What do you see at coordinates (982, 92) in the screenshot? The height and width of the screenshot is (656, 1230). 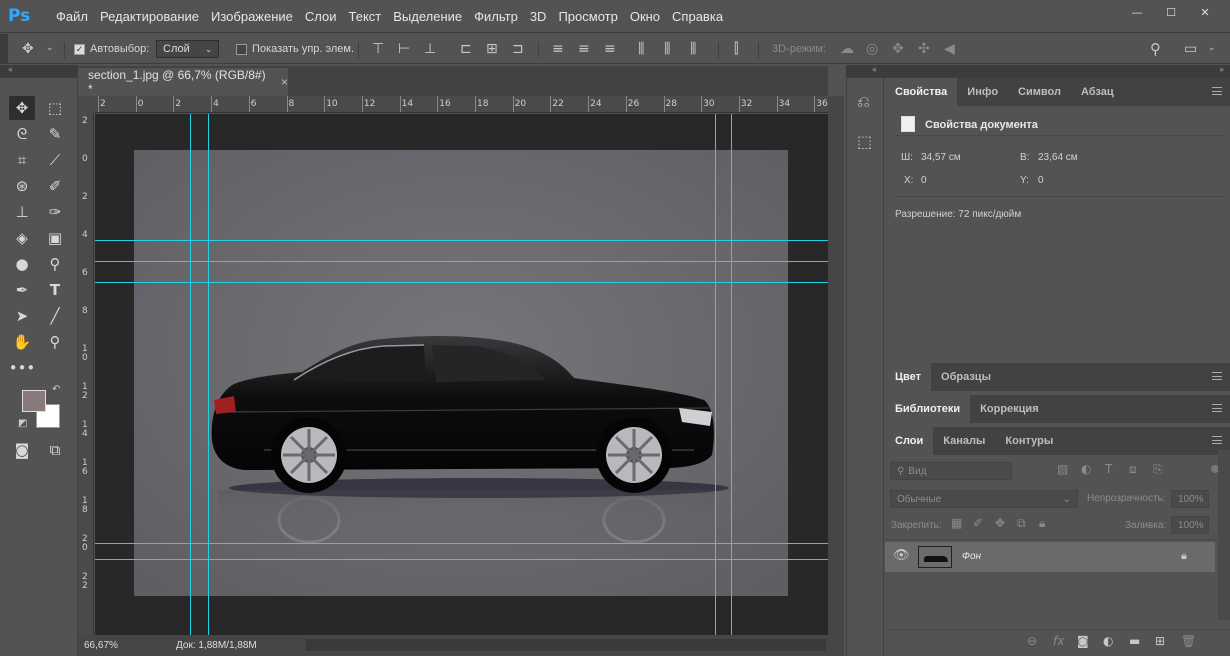 I see `tab-info: Инфо` at bounding box center [982, 92].